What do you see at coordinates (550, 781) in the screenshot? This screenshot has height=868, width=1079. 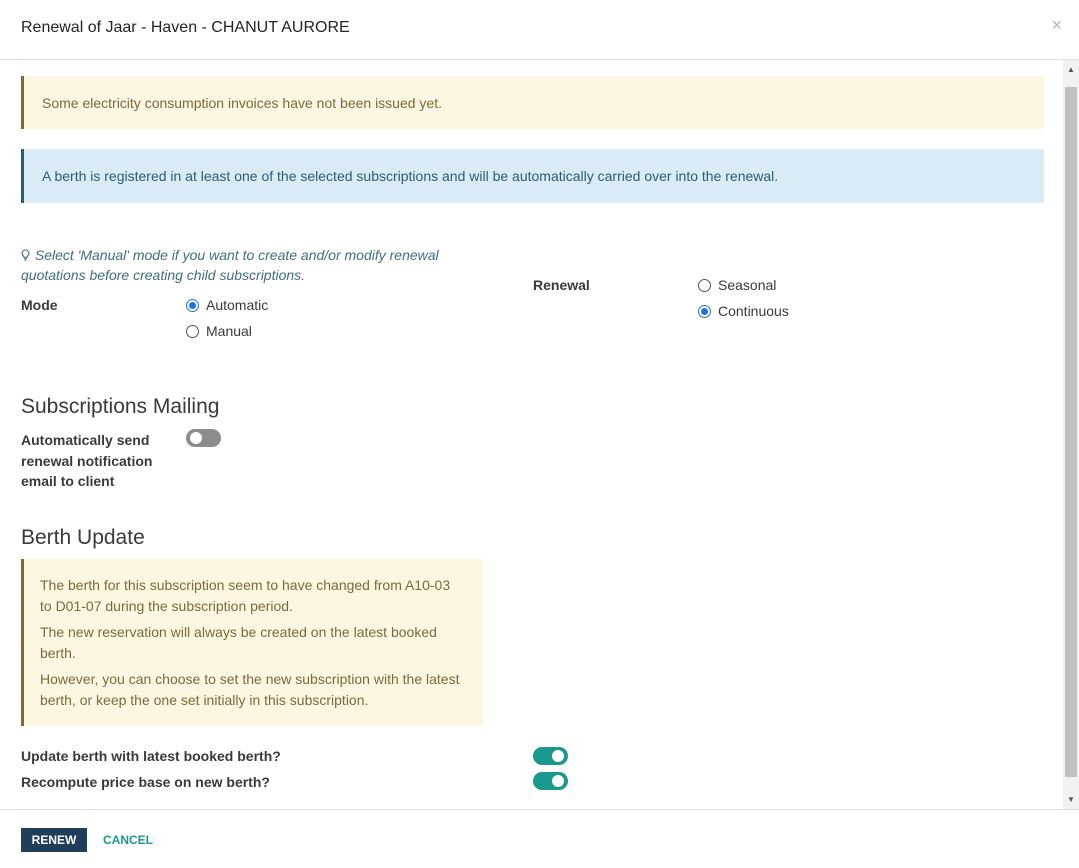 I see `recompute-price-toggle` at bounding box center [550, 781].